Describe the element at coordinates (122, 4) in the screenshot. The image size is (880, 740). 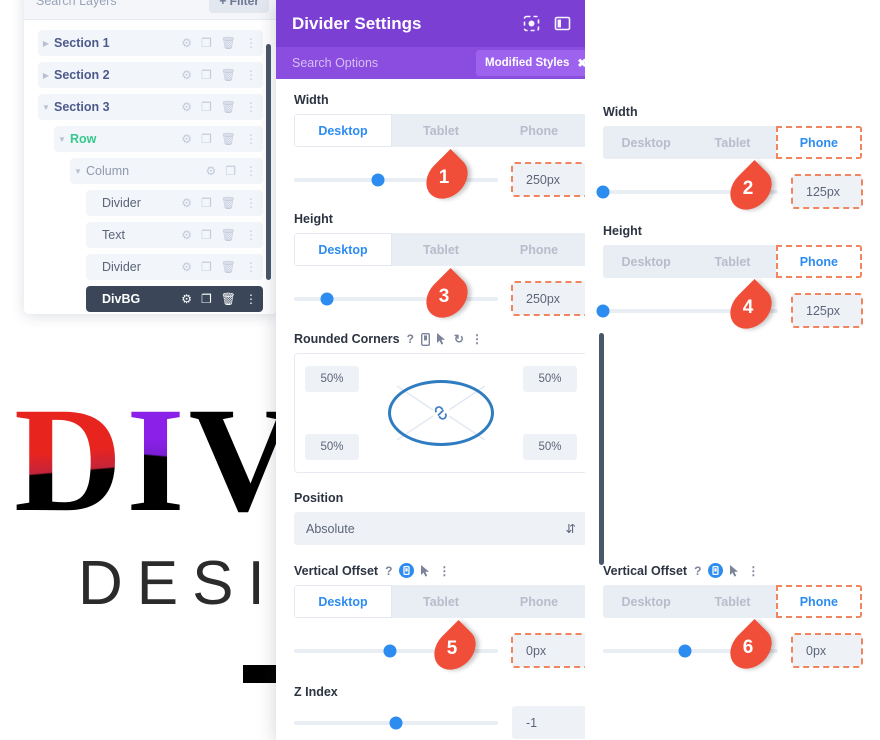
I see `search-layers-input: Search Layers` at that location.